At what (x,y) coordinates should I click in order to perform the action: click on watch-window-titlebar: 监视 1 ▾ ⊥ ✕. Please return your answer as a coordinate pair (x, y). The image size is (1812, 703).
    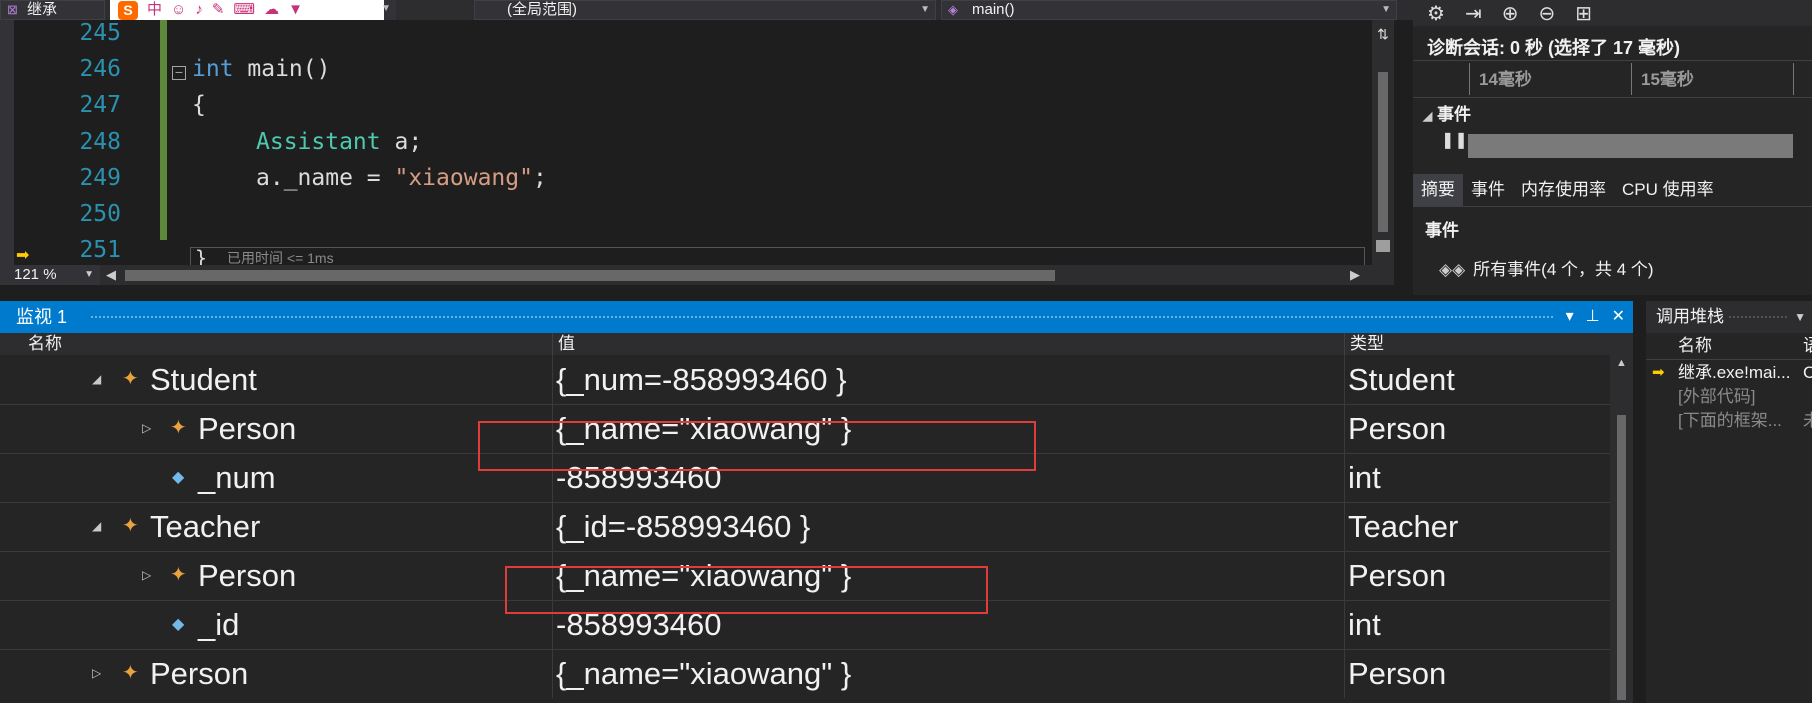
    Looking at the image, I should click on (816, 317).